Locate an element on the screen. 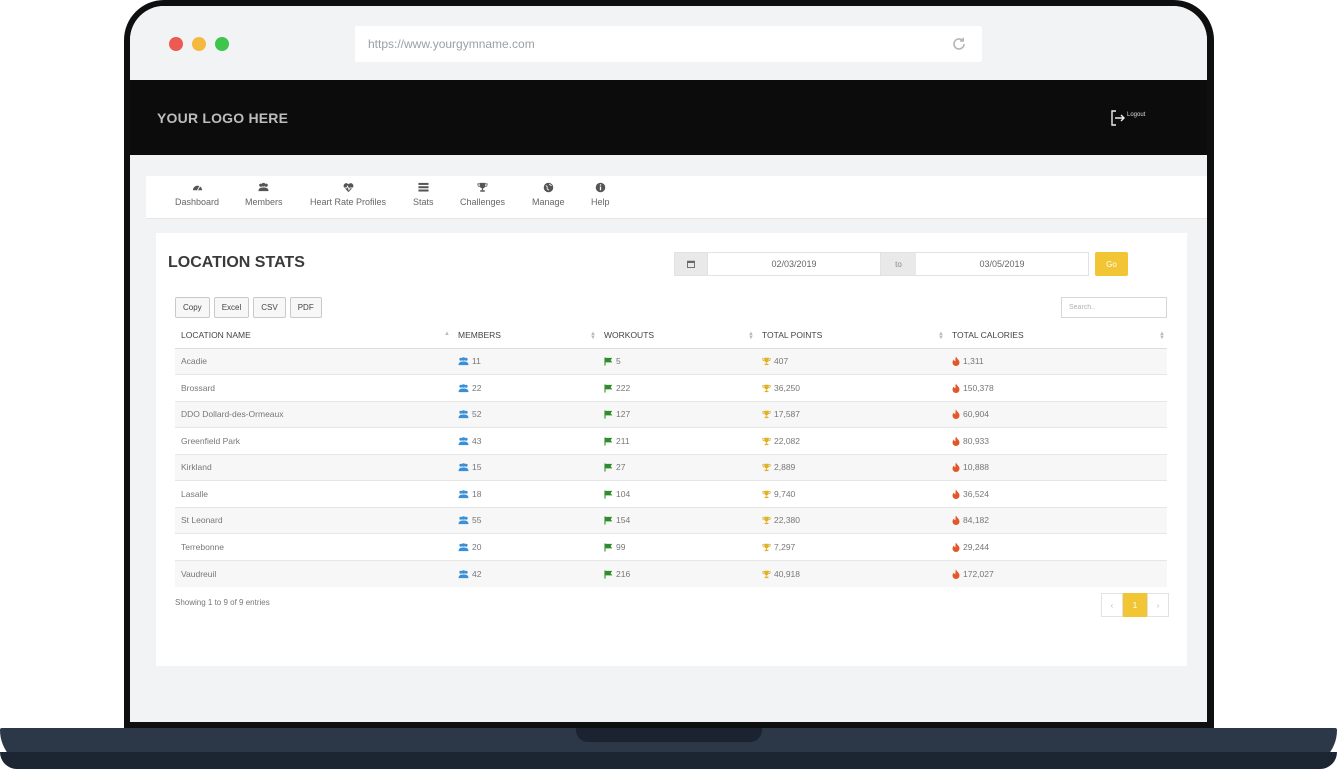 This screenshot has width=1337, height=769. logout-icon is located at coordinates (1117, 120).